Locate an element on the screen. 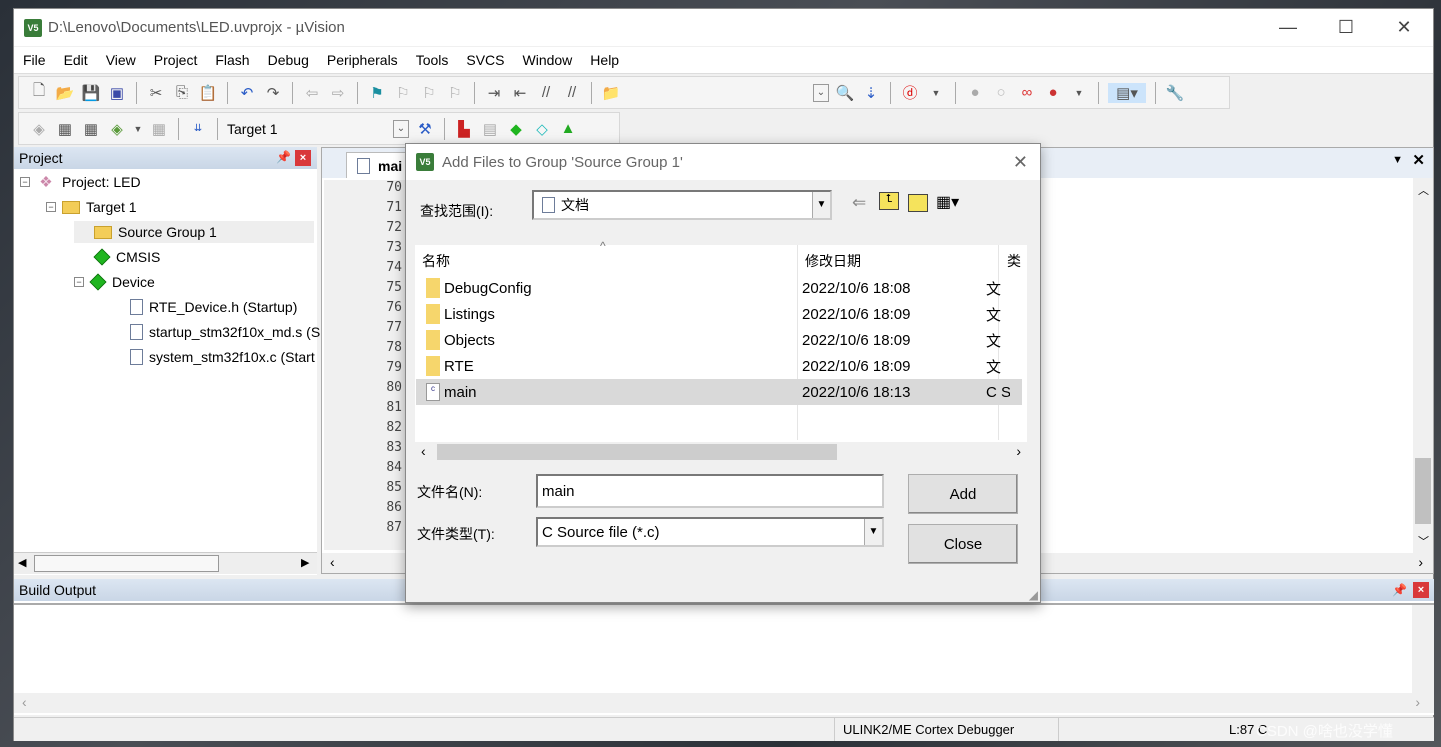 The width and height of the screenshot is (1441, 747). select-packs-icon: ◇ is located at coordinates (542, 129).